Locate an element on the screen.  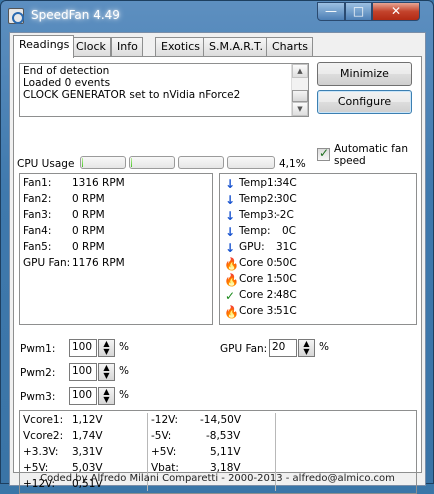
window-maximize-button: □ is located at coordinates (358, 11).